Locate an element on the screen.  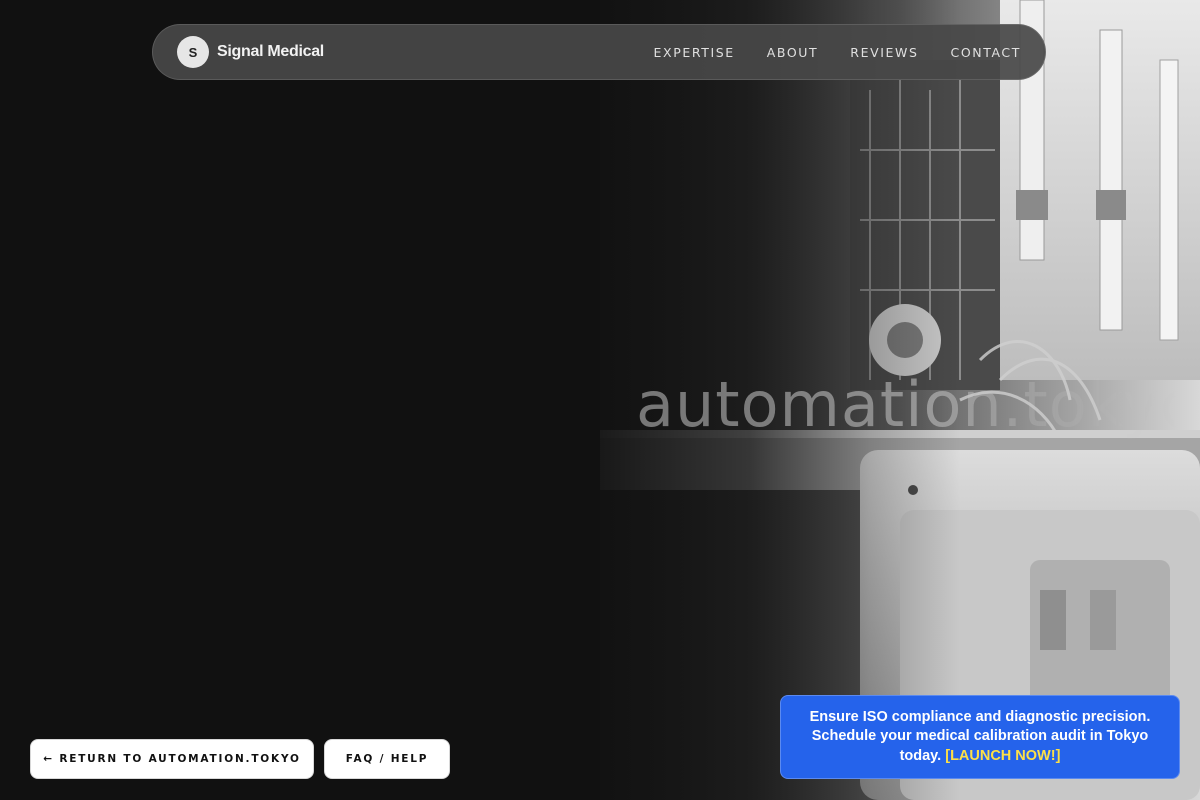
nav-item-contact: CONTACT is located at coordinates (986, 52).